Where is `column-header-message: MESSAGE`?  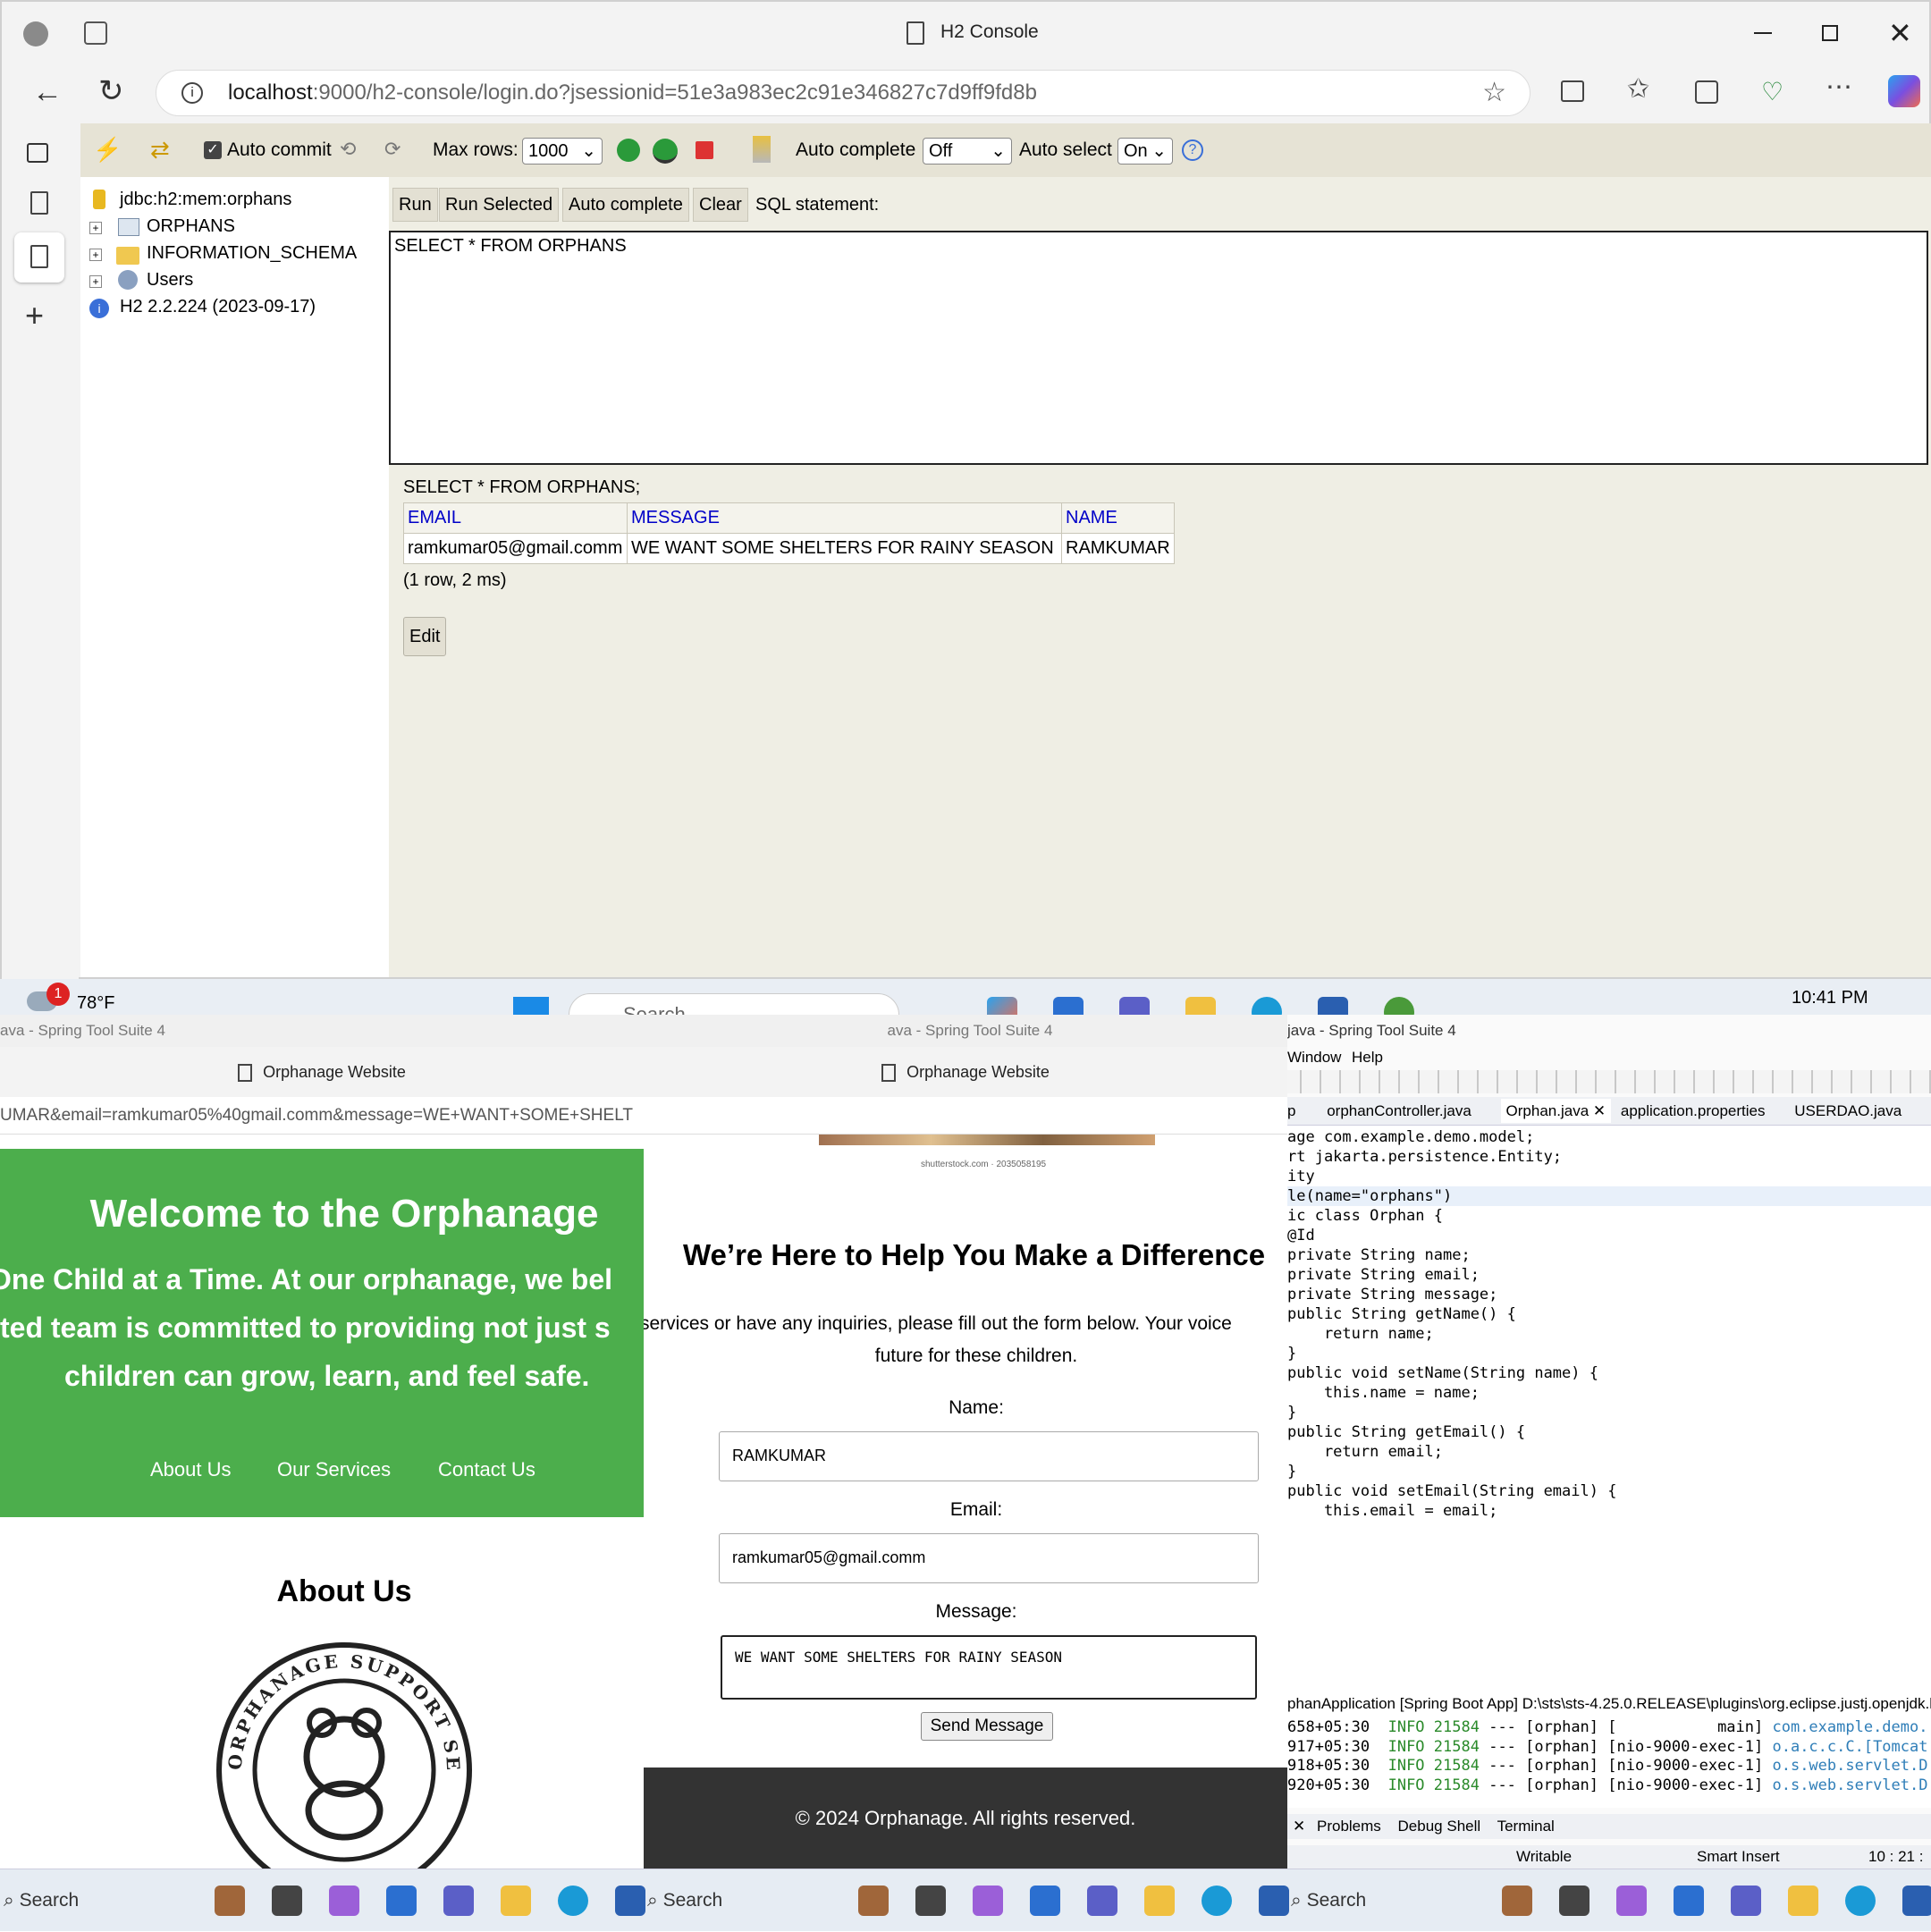 column-header-message: MESSAGE is located at coordinates (844, 518).